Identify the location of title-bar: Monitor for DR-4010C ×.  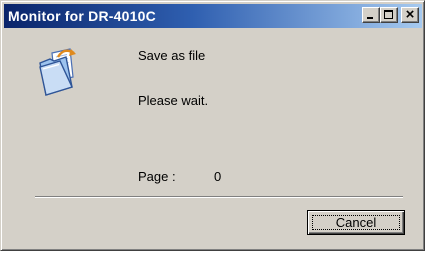
(213, 16).